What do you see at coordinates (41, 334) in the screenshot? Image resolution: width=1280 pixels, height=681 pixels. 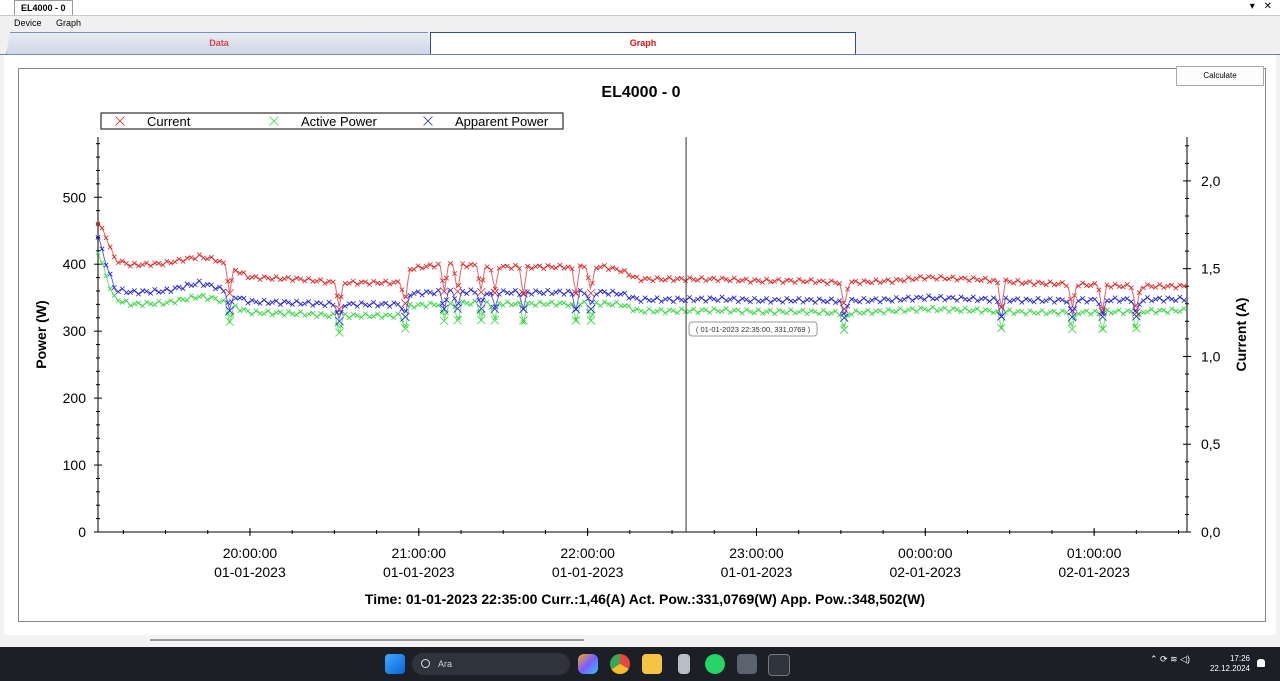 I see `y-axis-label: Power (W)` at bounding box center [41, 334].